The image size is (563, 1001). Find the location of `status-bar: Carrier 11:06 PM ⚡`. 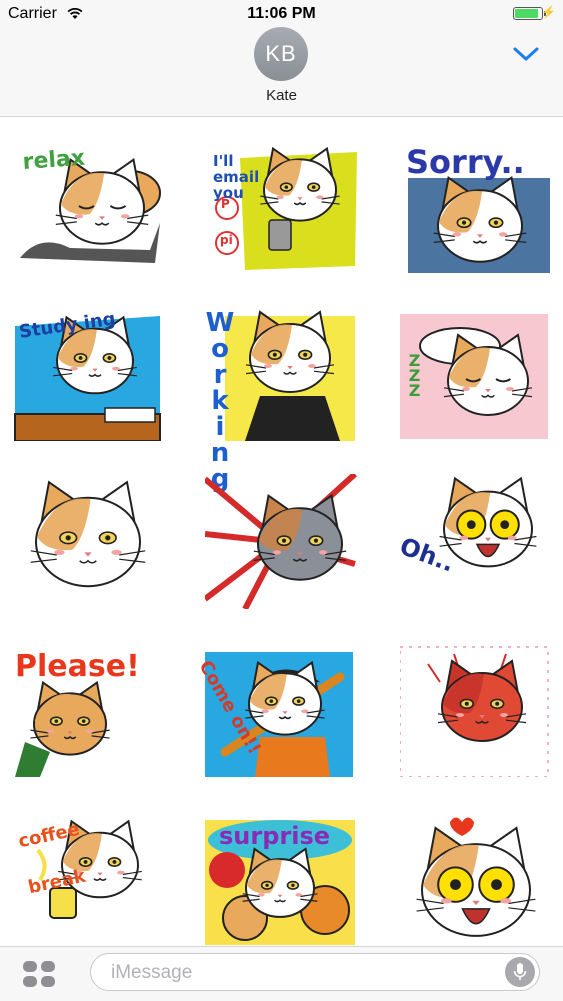

status-bar: Carrier 11:06 PM ⚡ is located at coordinates (281, 14).